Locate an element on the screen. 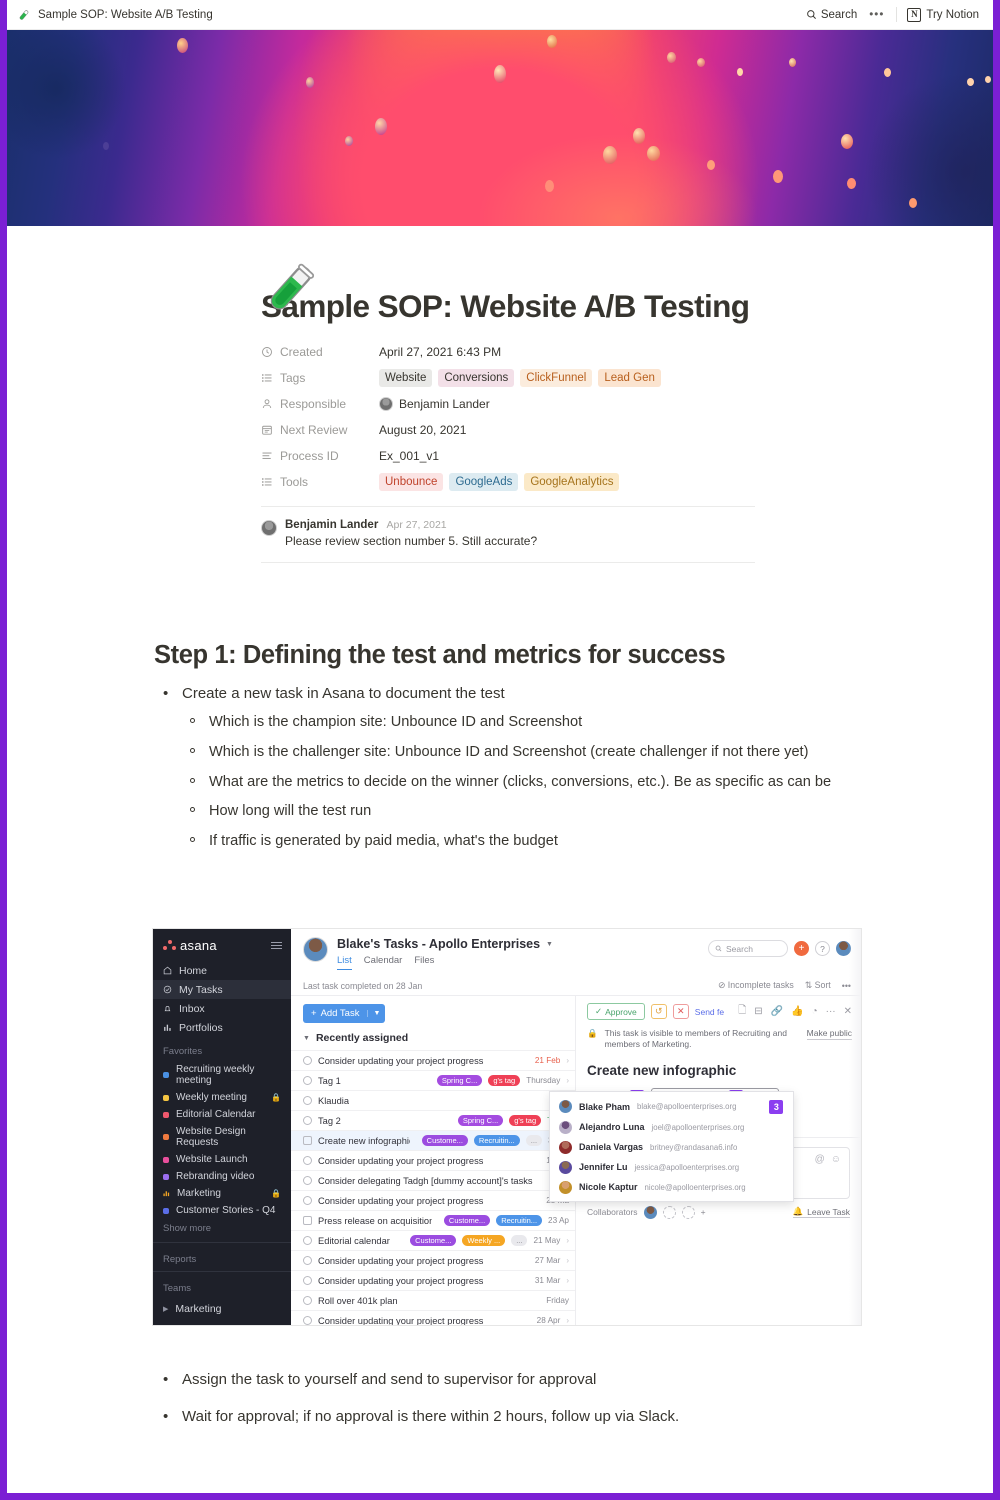 The height and width of the screenshot is (1500, 1000). leave-task-button: 🔔 Leave Task is located at coordinates (821, 1212).